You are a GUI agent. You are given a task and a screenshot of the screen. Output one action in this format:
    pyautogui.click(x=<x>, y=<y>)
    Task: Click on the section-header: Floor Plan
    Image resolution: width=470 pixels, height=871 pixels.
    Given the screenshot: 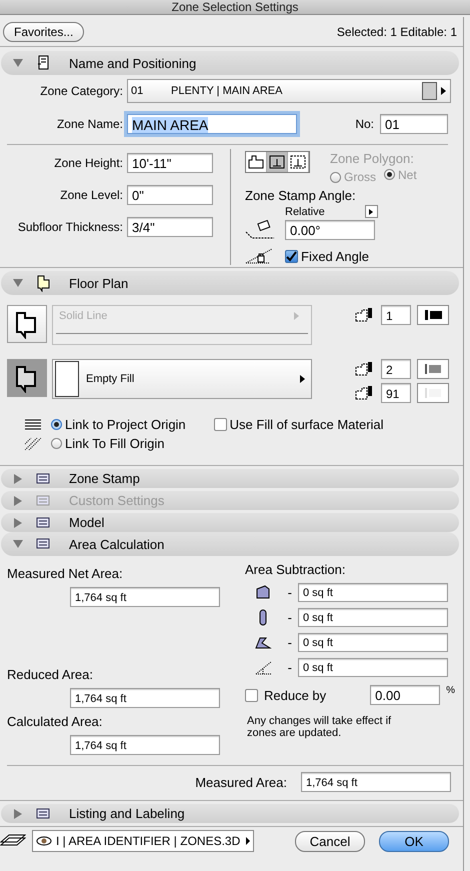 What is the action you would take?
    pyautogui.click(x=230, y=283)
    